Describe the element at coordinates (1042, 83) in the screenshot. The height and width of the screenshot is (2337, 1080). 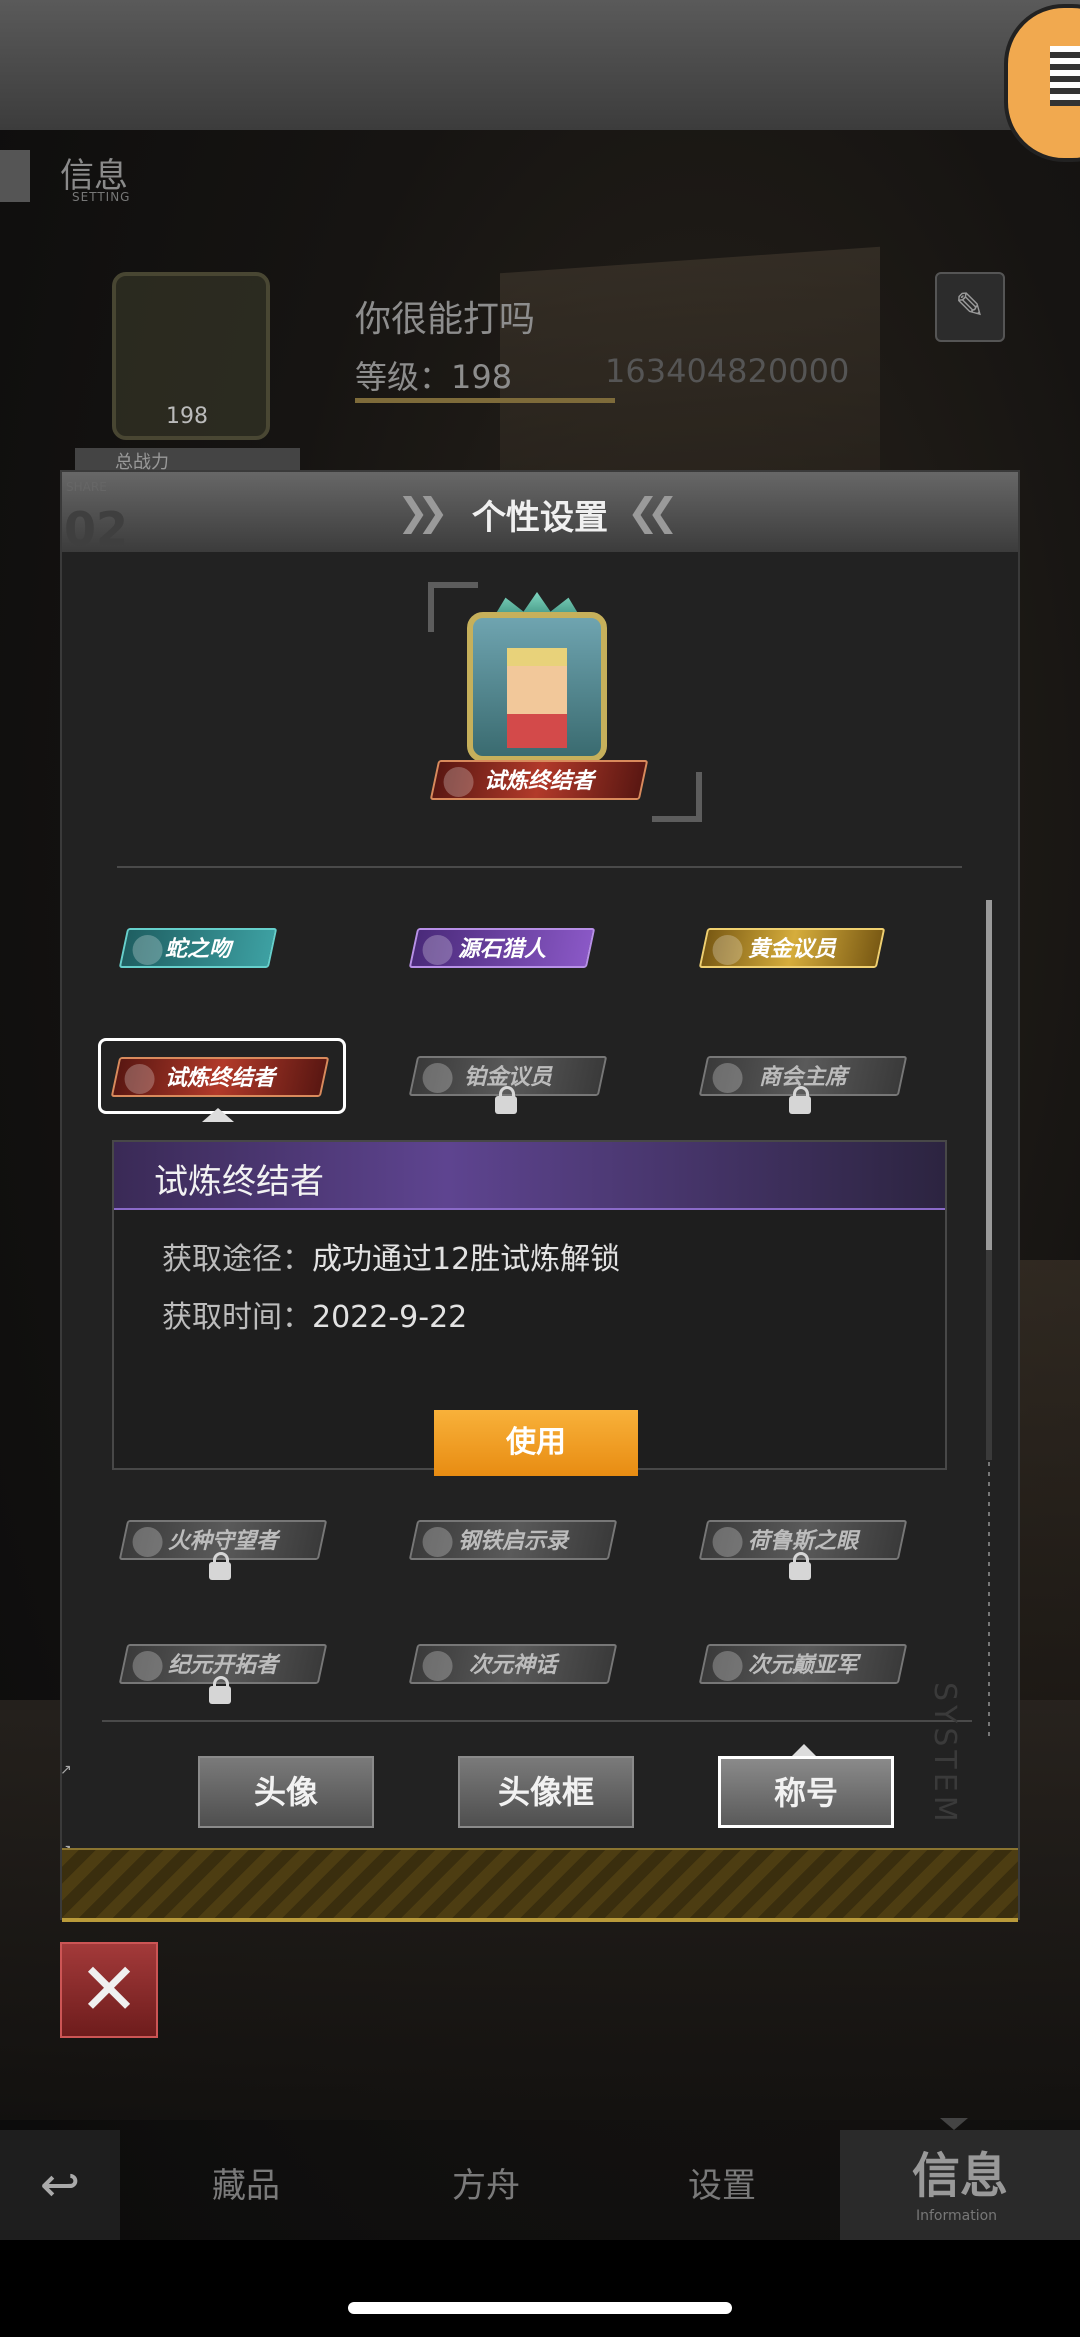
I see `corner-avatar` at that location.